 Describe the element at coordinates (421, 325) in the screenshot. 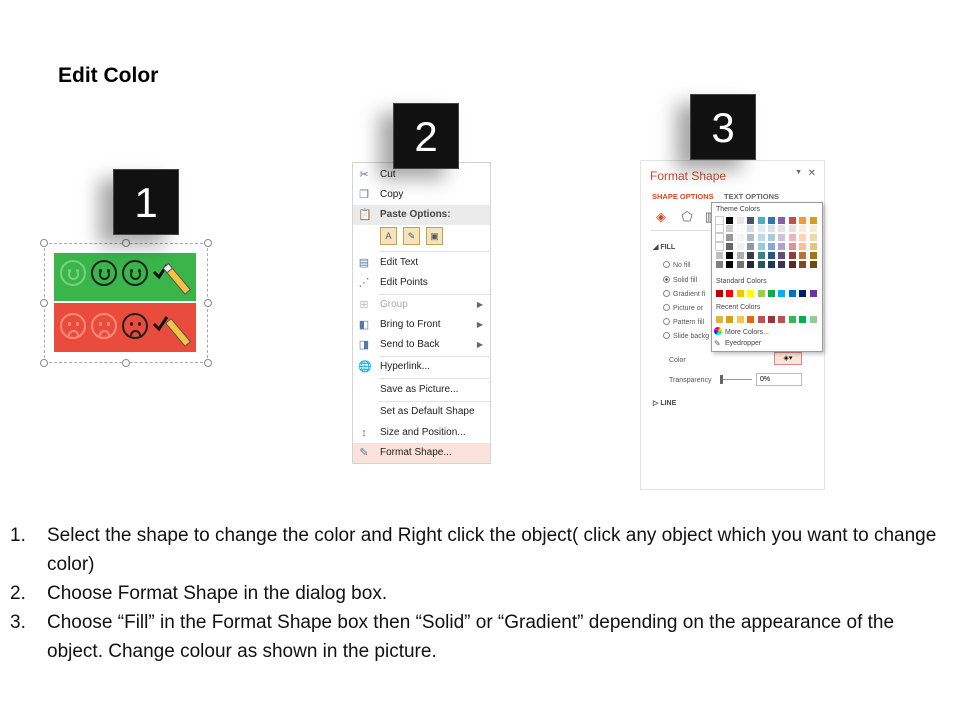

I see `menu-item-bring-front: ◧ Bring to Front ▶` at that location.